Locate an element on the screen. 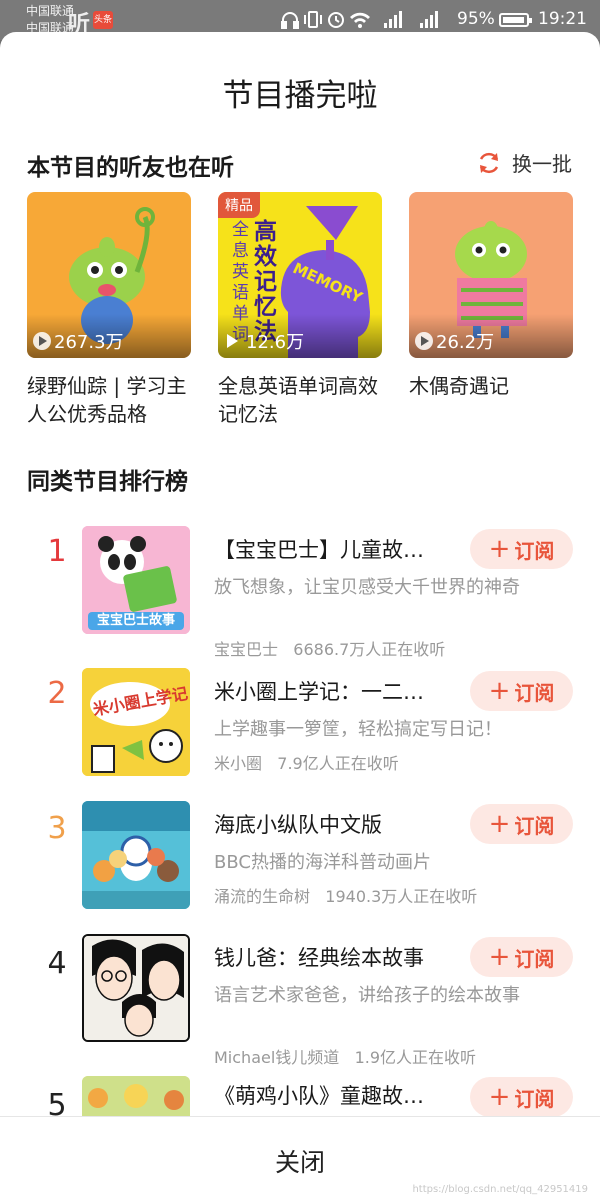 This screenshot has height=1200, width=600. album-author: Michael钱儿频道 is located at coordinates (277, 1057).